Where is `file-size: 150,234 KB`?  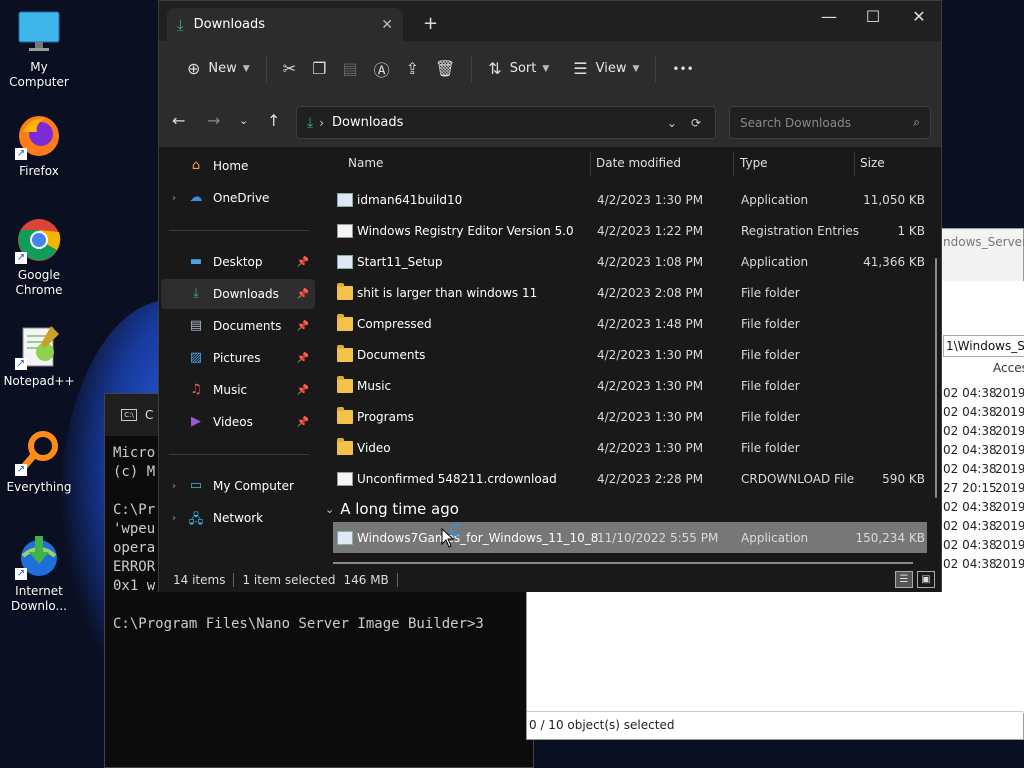 file-size: 150,234 KB is located at coordinates (890, 537).